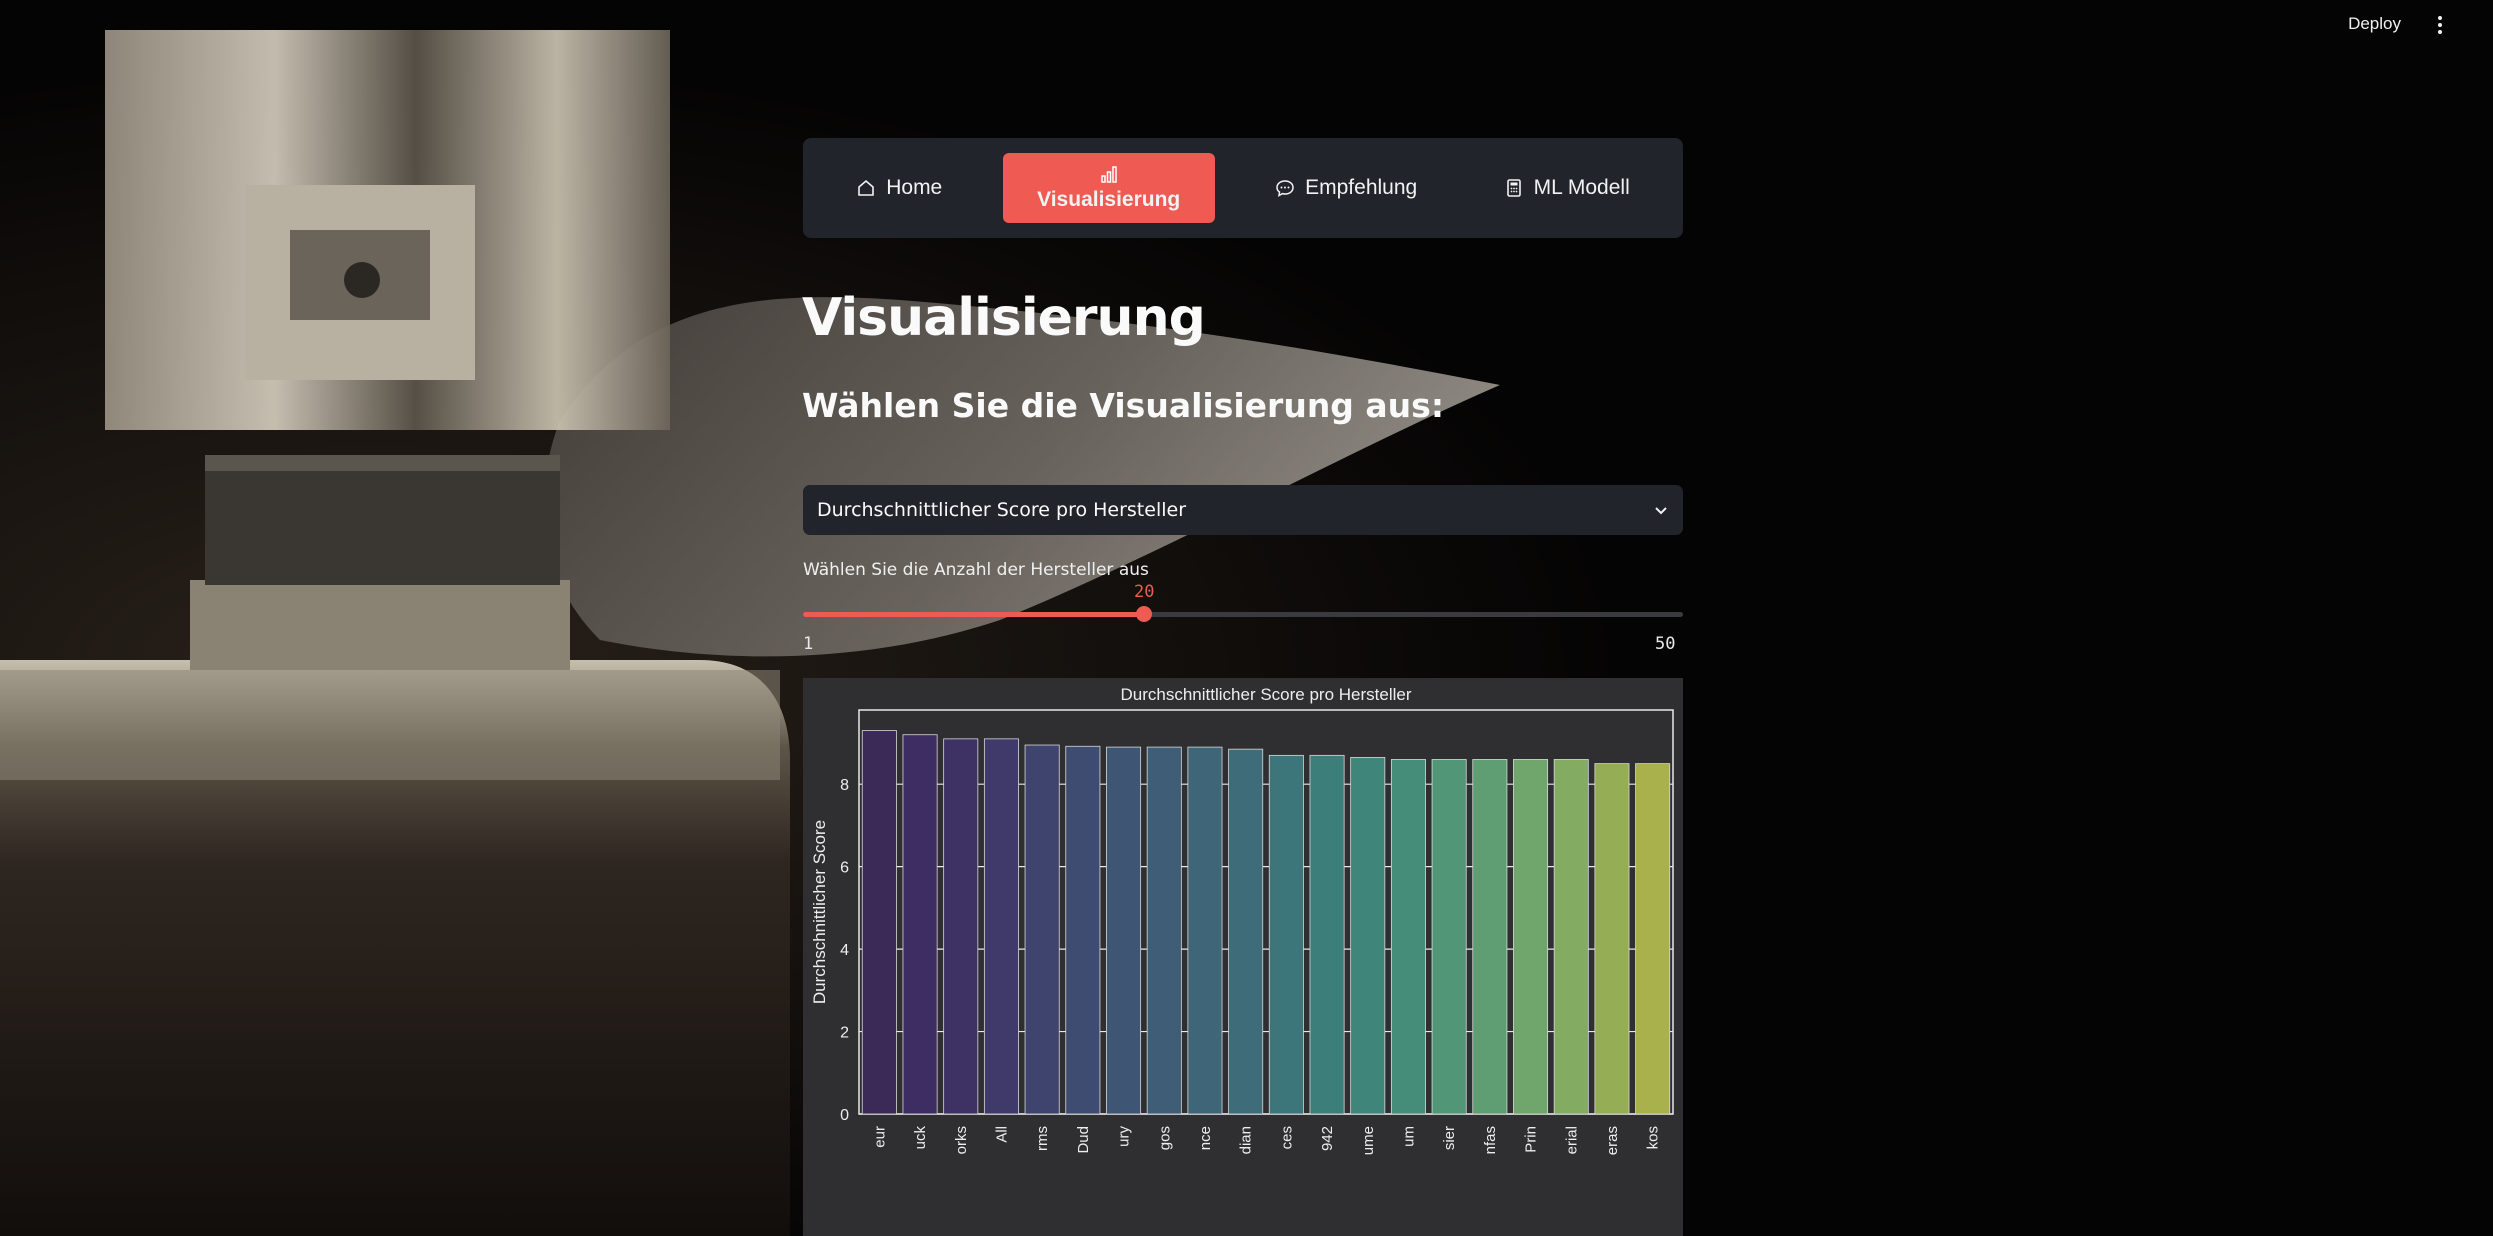  Describe the element at coordinates (1109, 199) in the screenshot. I see `nav-item-label: Visualisierung` at that location.